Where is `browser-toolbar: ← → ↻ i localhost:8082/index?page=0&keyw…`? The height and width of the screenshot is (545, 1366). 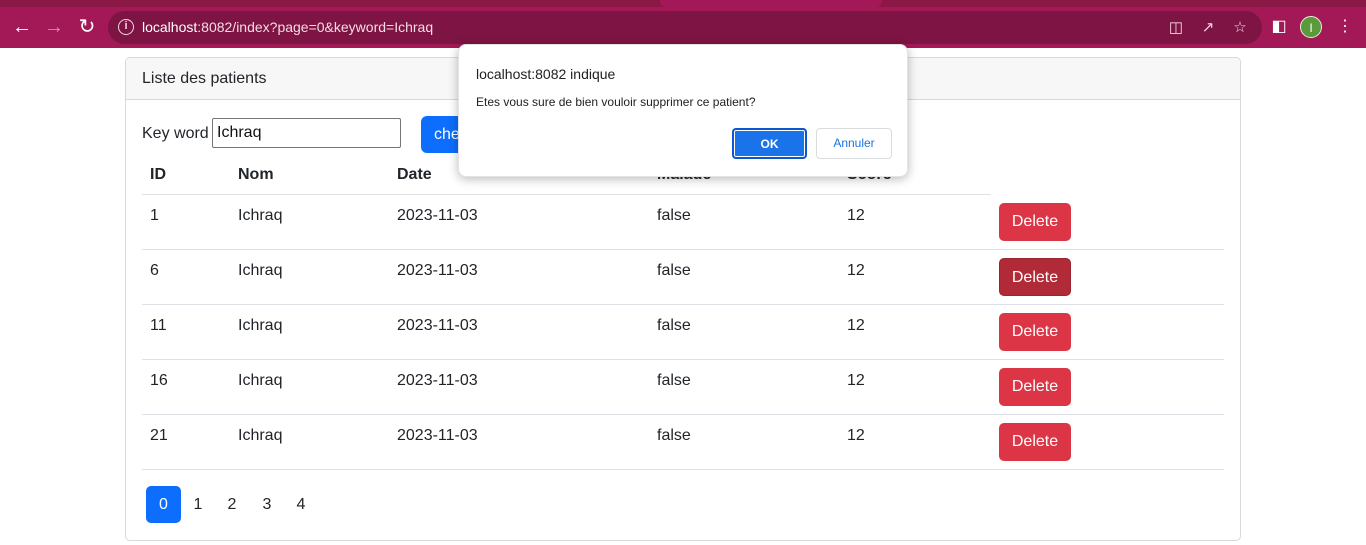 browser-toolbar: ← → ↻ i localhost:8082/index?page=0&keyw… is located at coordinates (683, 27).